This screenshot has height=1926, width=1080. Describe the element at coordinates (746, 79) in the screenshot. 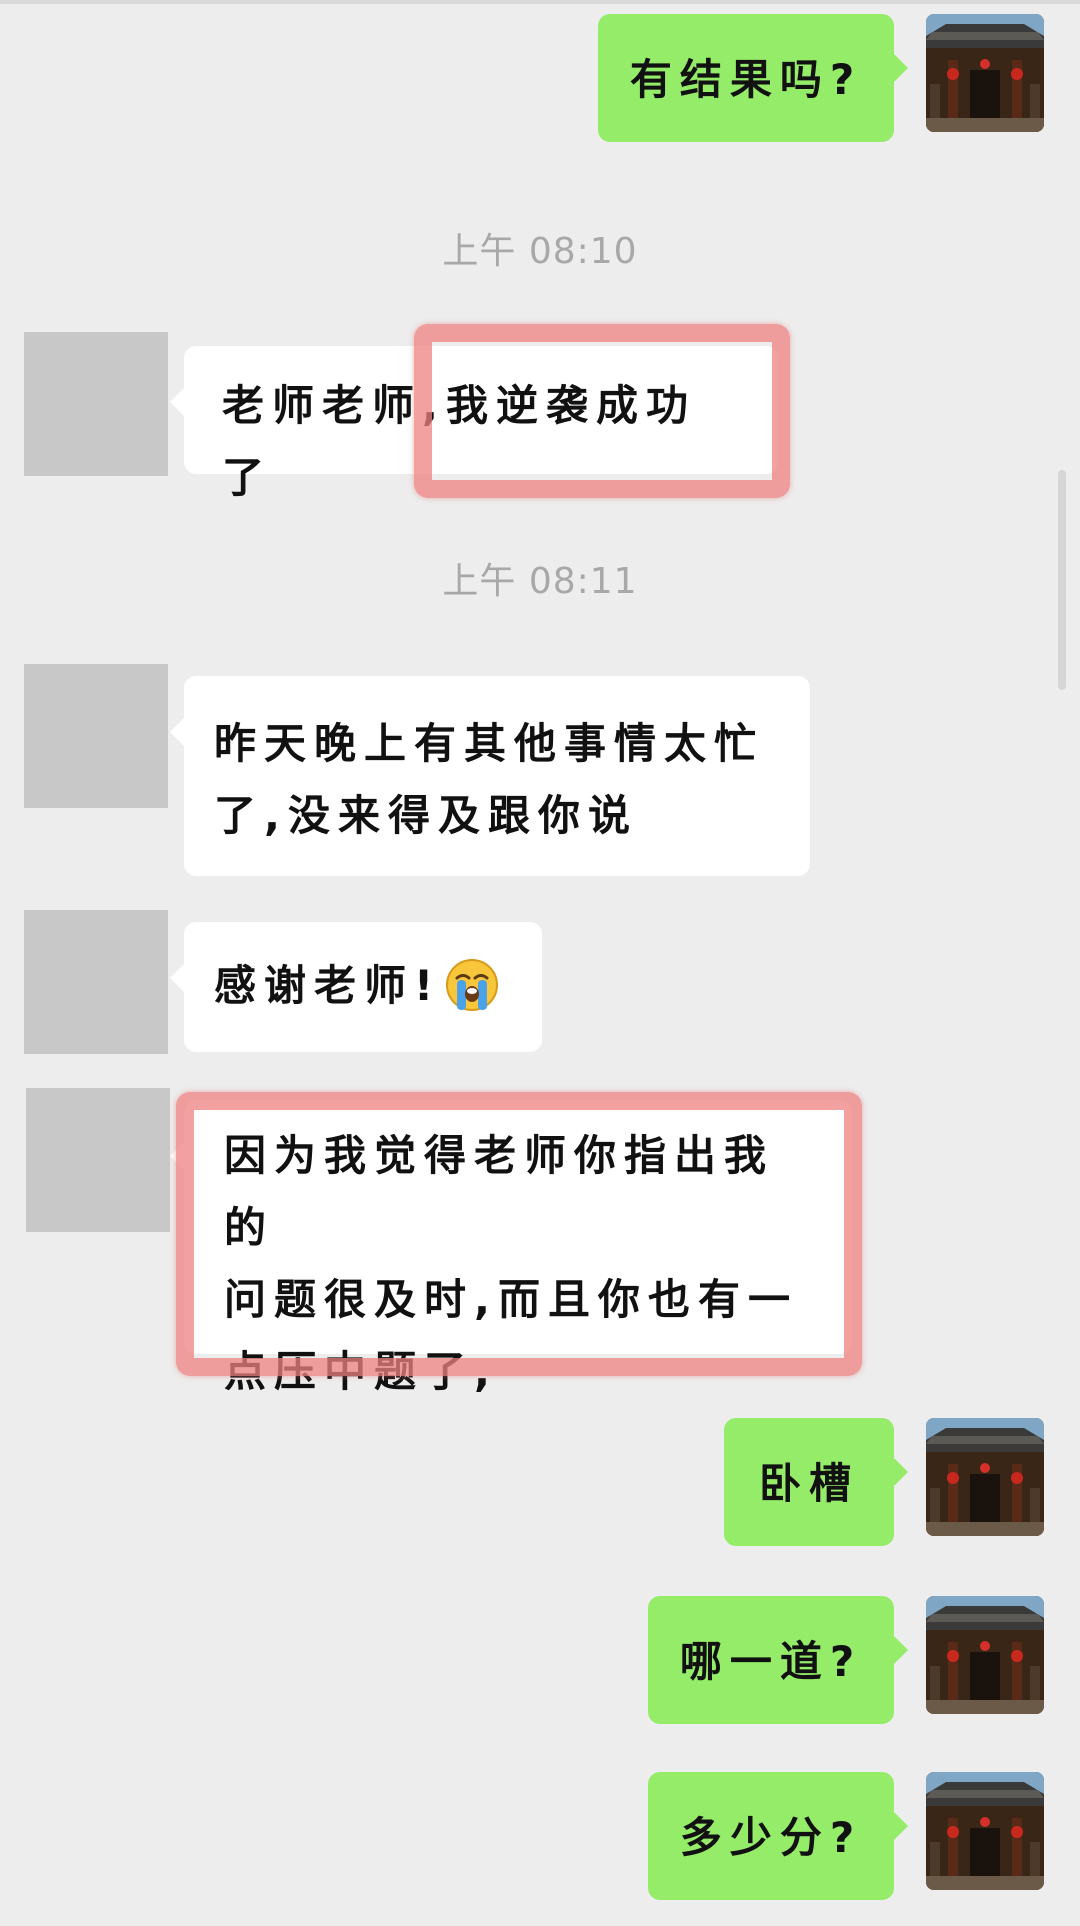

I see `message-text: 有结果吗?` at that location.